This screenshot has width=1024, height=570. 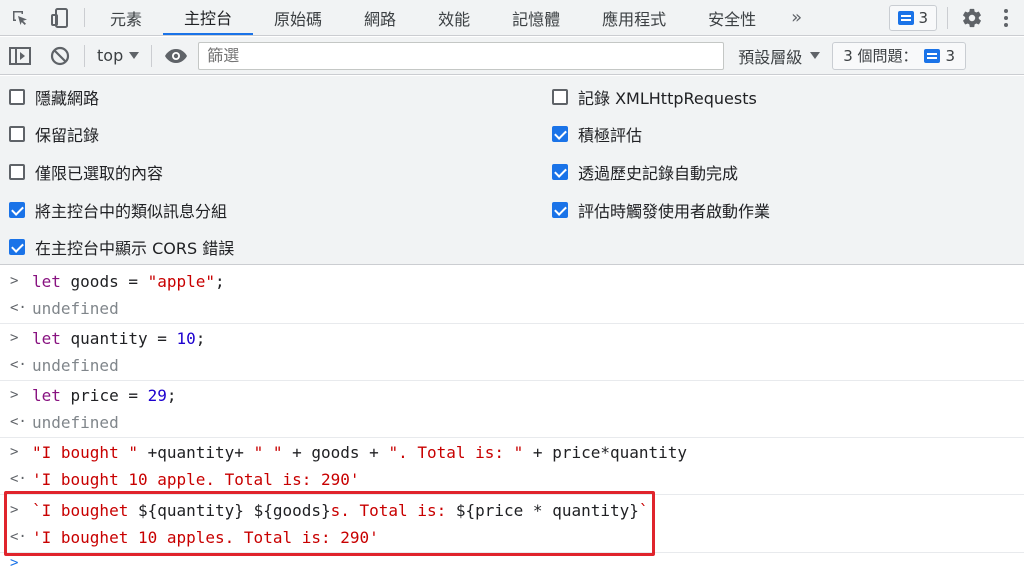 I want to click on option-hide-network: 隱藏網路, so click(x=54, y=97).